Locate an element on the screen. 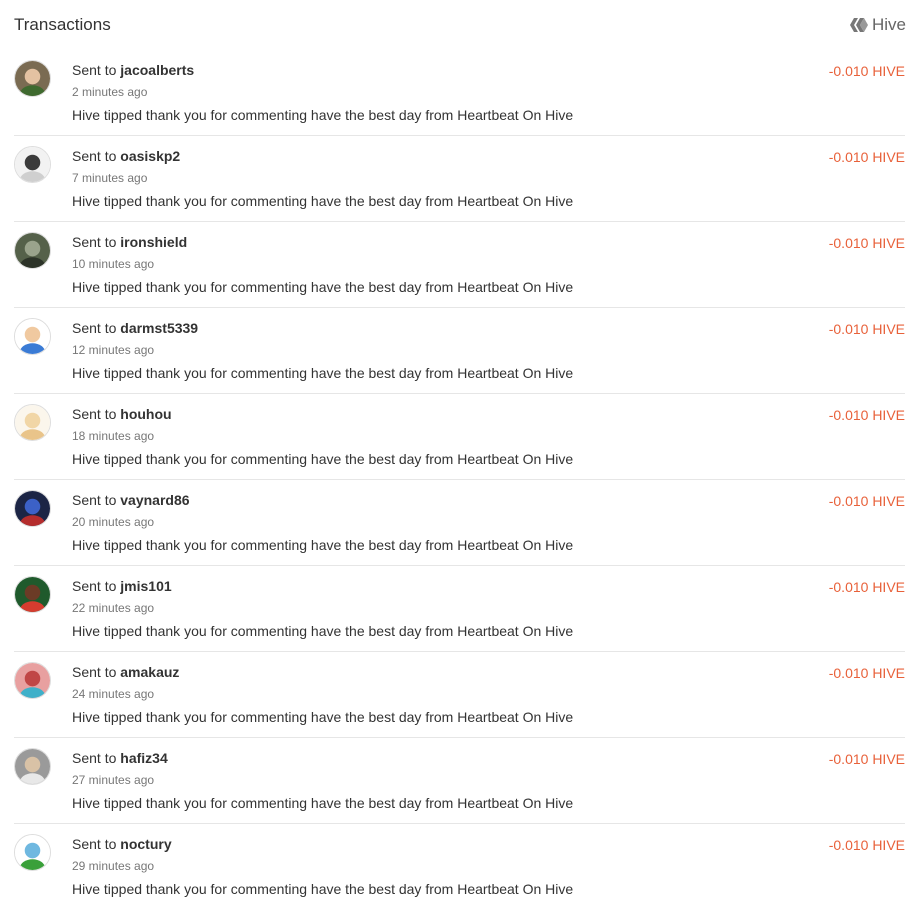  hive-logo-icon is located at coordinates (858, 25).